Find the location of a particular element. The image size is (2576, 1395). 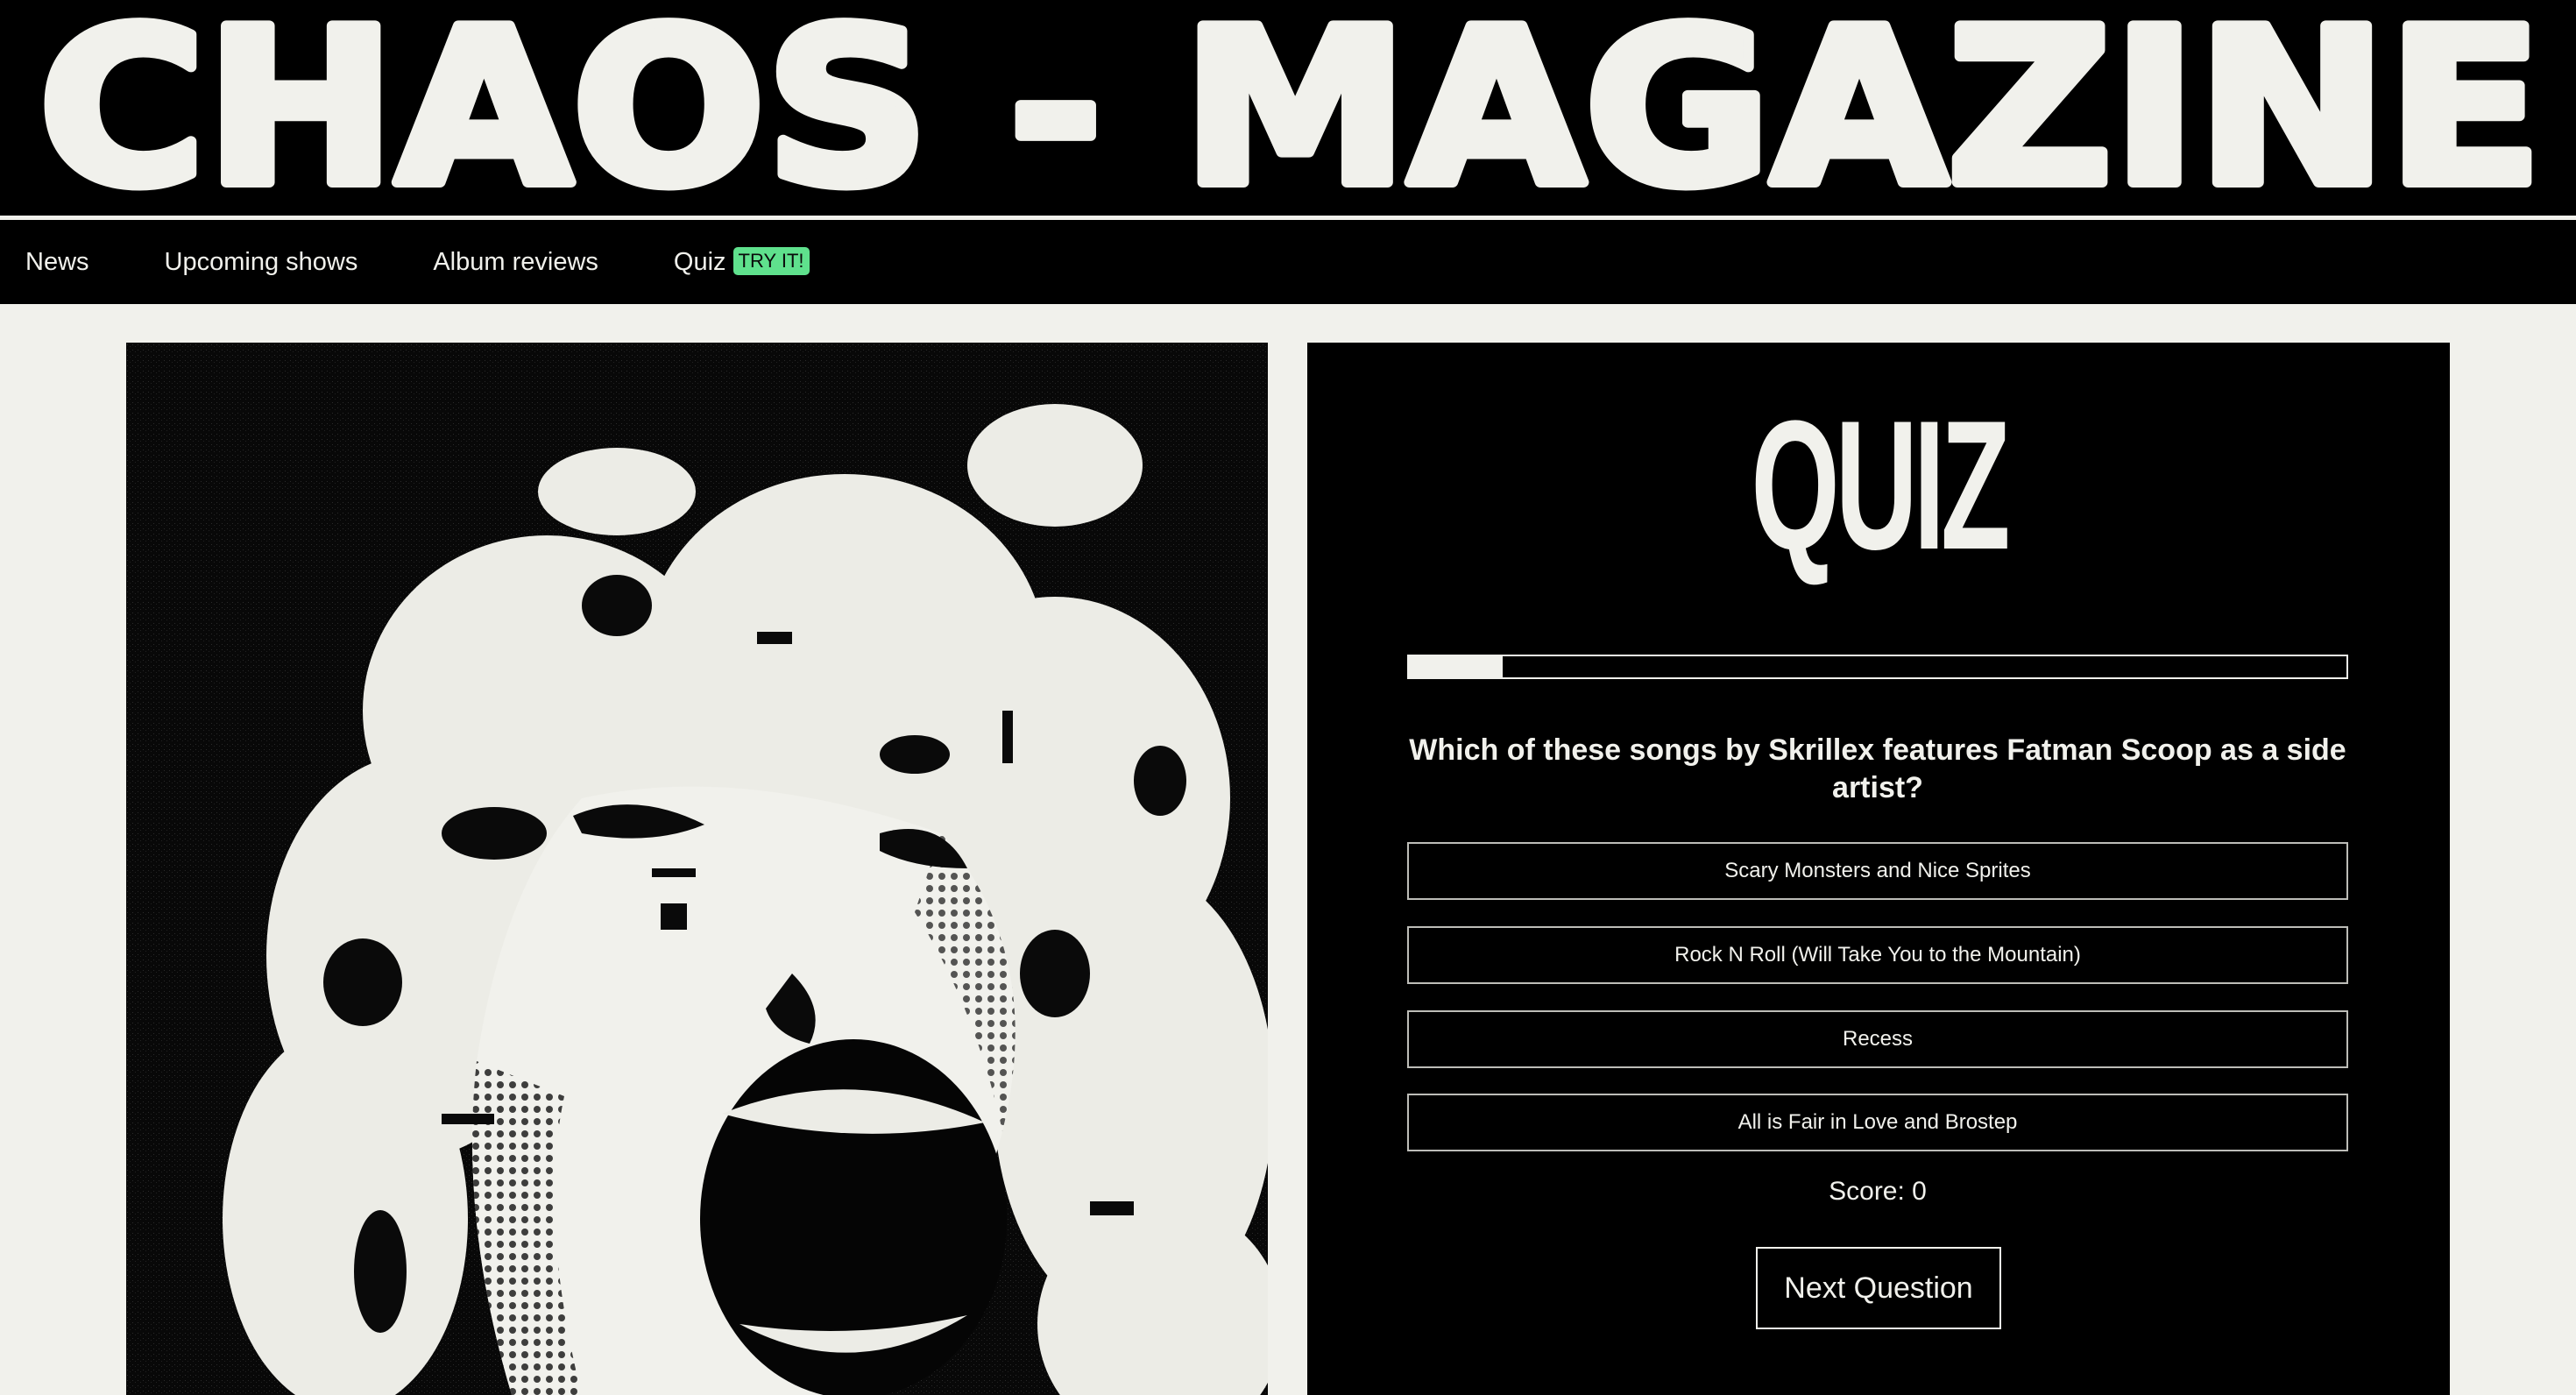

nav-link-upcoming-shows: Upcoming shows is located at coordinates (261, 262).